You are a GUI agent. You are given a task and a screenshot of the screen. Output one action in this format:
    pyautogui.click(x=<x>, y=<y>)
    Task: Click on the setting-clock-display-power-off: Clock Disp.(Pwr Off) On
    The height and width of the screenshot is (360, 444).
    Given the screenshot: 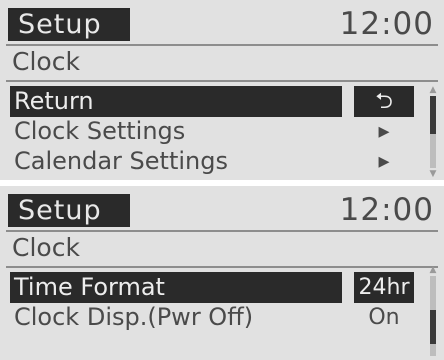 What is the action you would take?
    pyautogui.click(x=215, y=317)
    